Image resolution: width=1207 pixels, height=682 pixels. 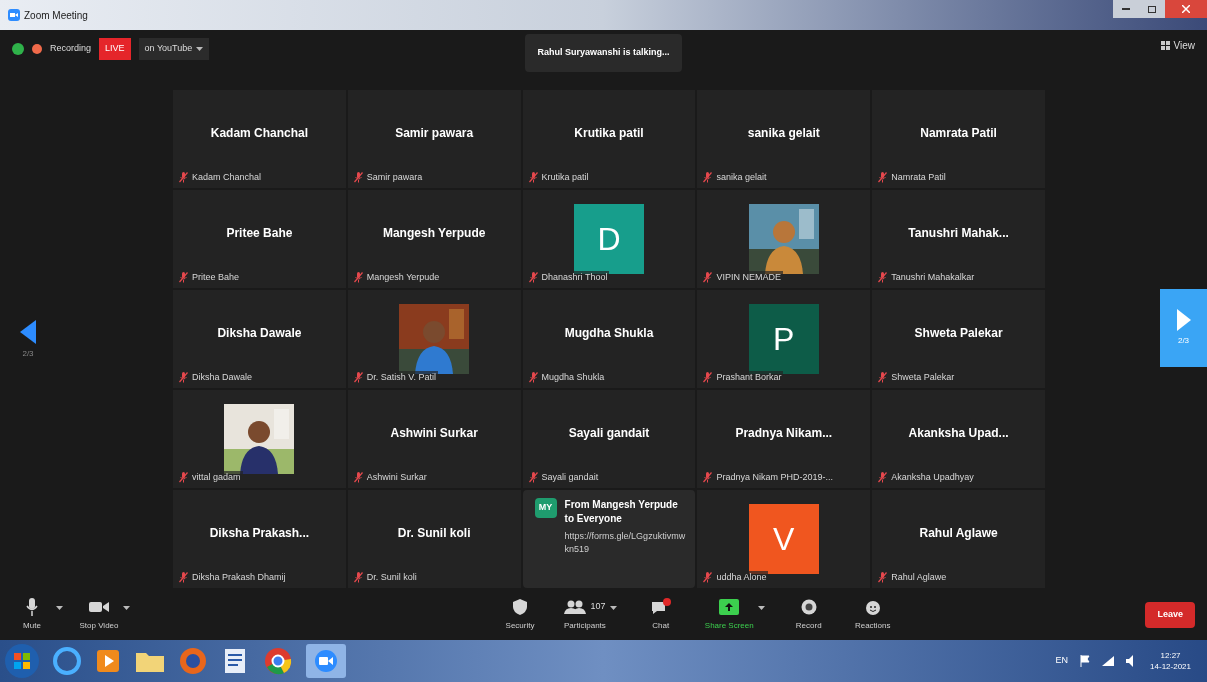 What do you see at coordinates (32, 607) in the screenshot?
I see `microphone-icon` at bounding box center [32, 607].